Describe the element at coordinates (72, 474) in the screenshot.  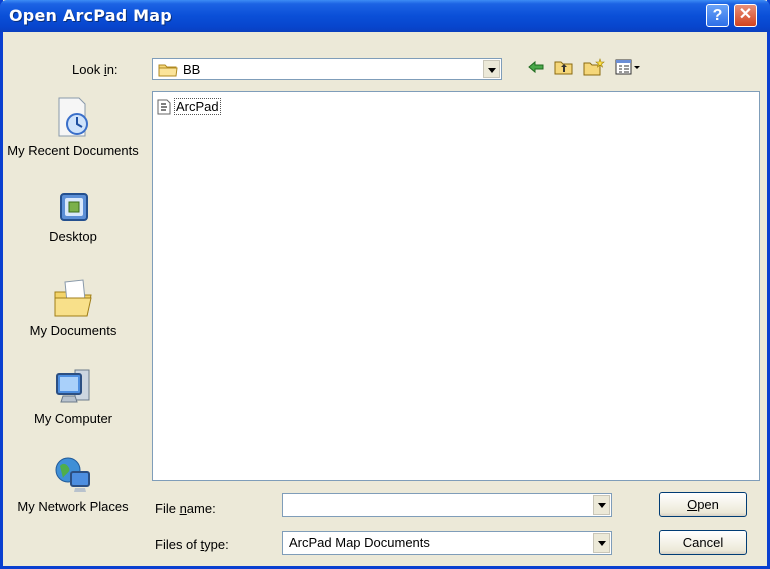
I see `network-places-icon` at that location.